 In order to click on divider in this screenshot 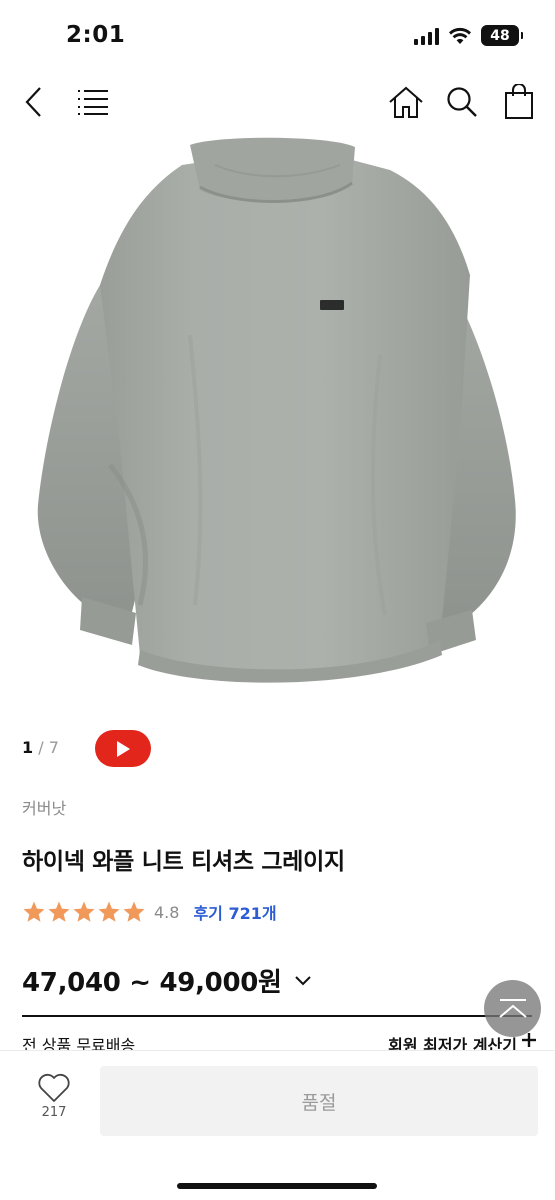, I will do `click(277, 1016)`.